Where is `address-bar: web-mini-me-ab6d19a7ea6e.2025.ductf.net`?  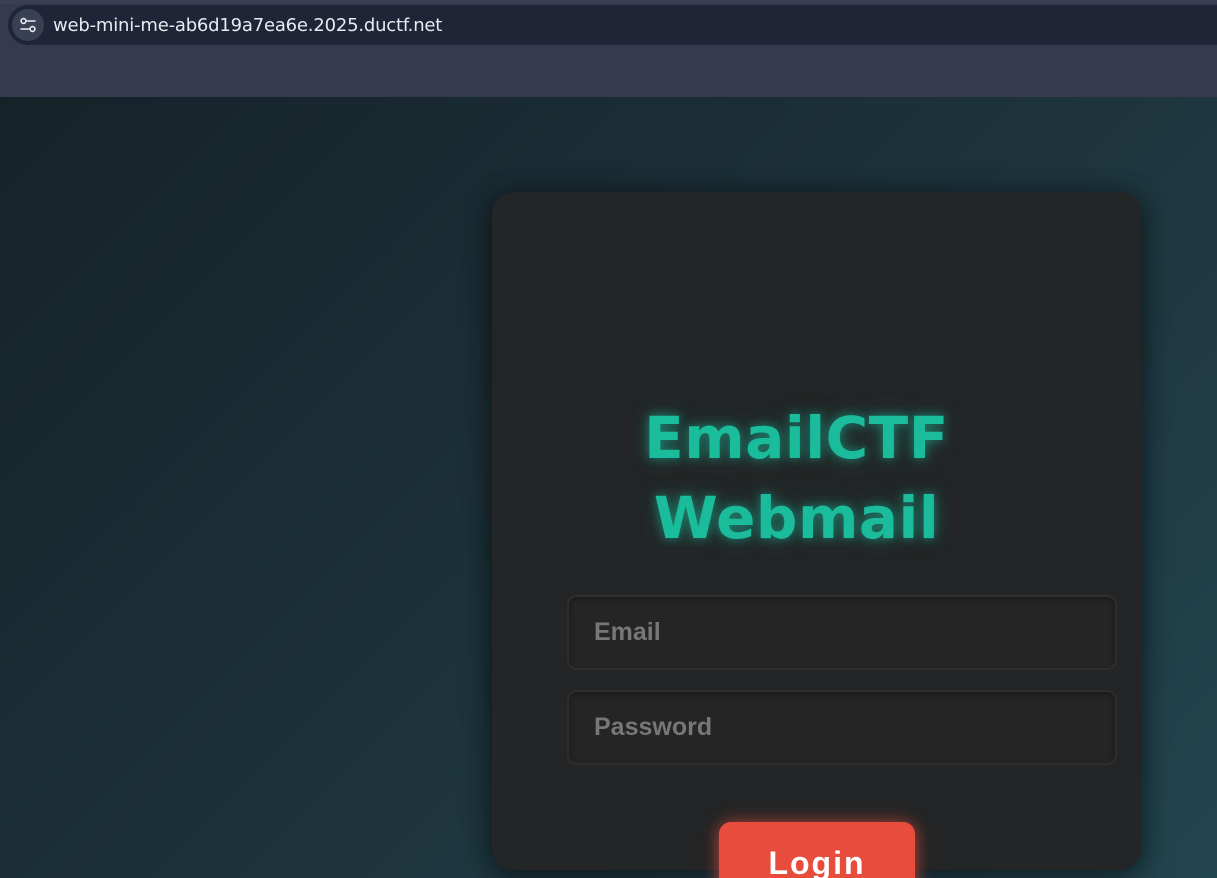 address-bar: web-mini-me-ab6d19a7ea6e.2025.ductf.net is located at coordinates (612, 25).